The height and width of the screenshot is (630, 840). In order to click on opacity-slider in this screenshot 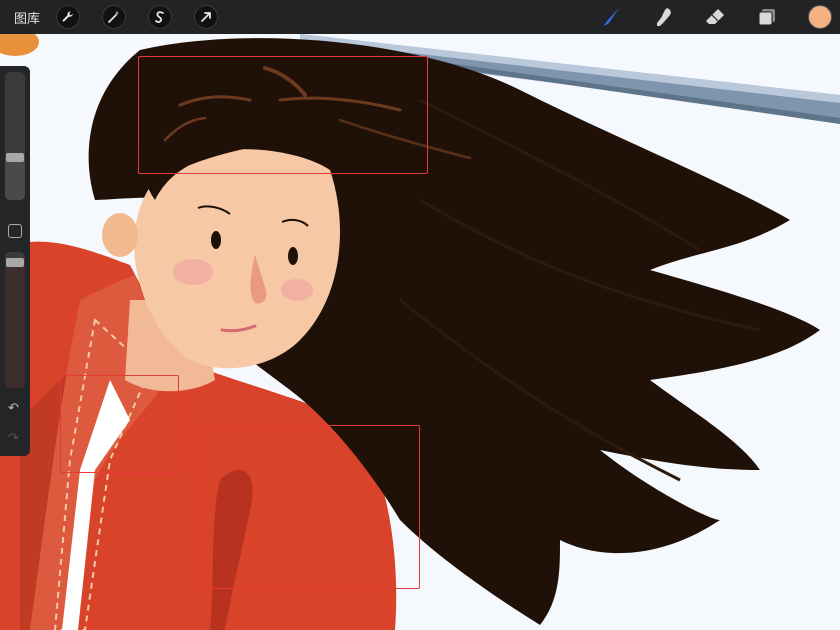, I will do `click(15, 320)`.